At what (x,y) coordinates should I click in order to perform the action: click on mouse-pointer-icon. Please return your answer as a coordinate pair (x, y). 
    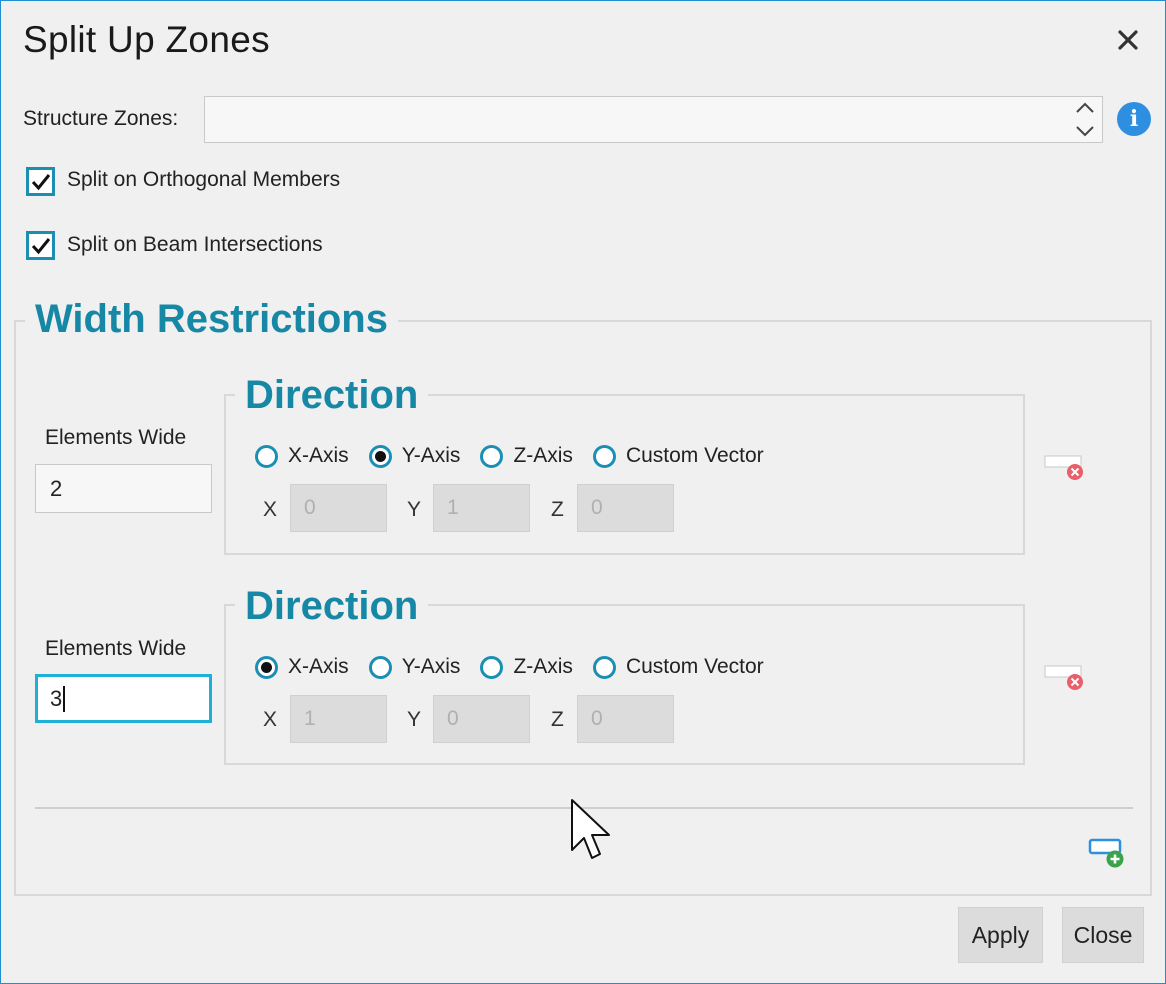
    Looking at the image, I should click on (591, 830).